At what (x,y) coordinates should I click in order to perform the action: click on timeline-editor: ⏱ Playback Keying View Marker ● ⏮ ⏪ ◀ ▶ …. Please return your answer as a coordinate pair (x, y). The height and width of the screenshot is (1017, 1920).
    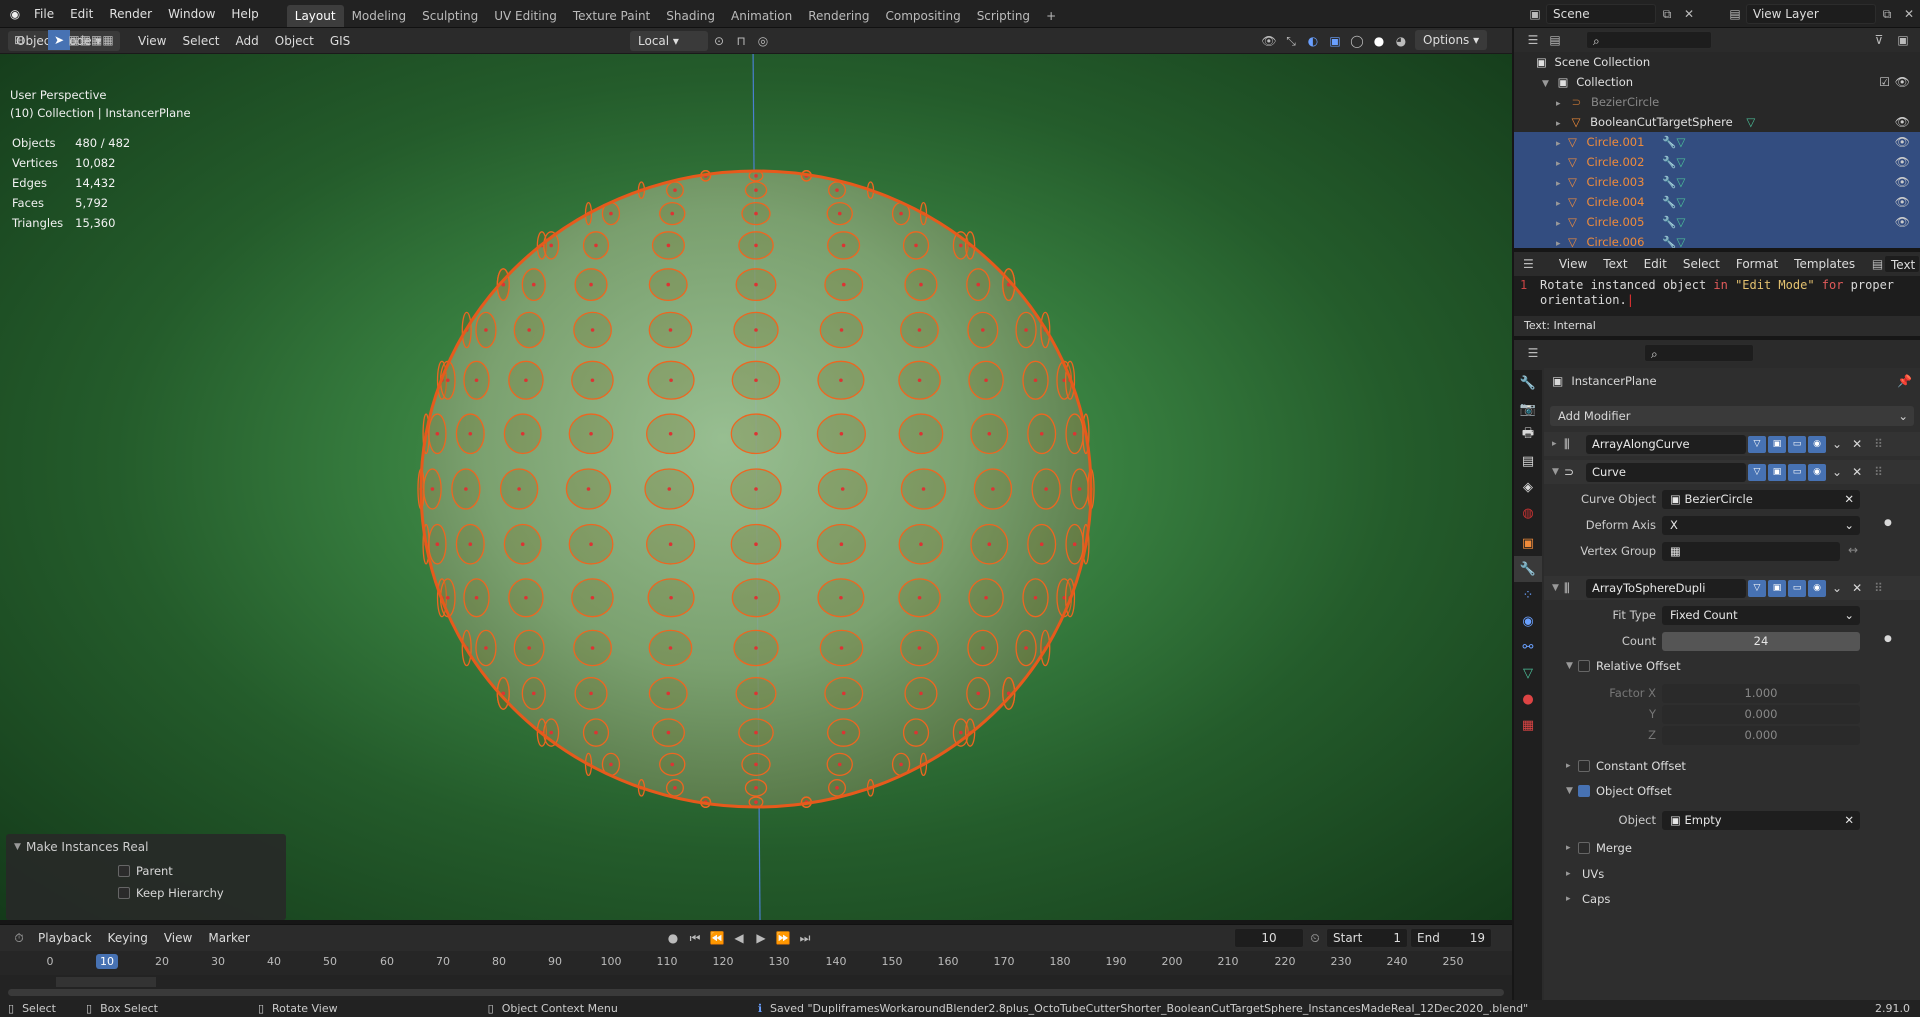
    Looking at the image, I should click on (756, 962).